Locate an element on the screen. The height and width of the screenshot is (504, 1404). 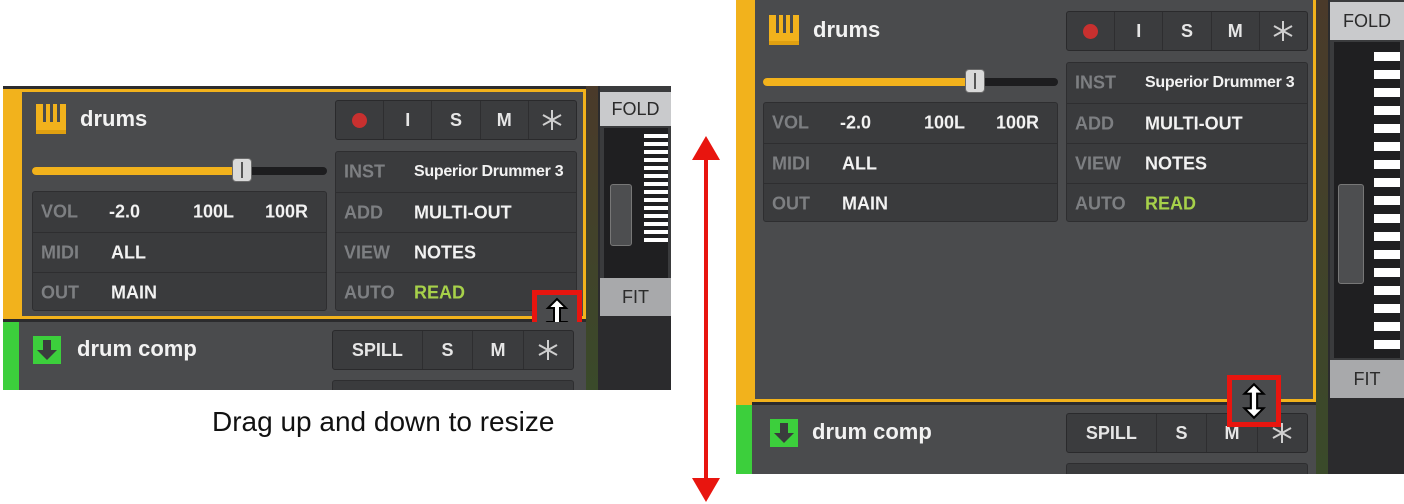
resize-handle-highlight is located at coordinates (1254, 401).